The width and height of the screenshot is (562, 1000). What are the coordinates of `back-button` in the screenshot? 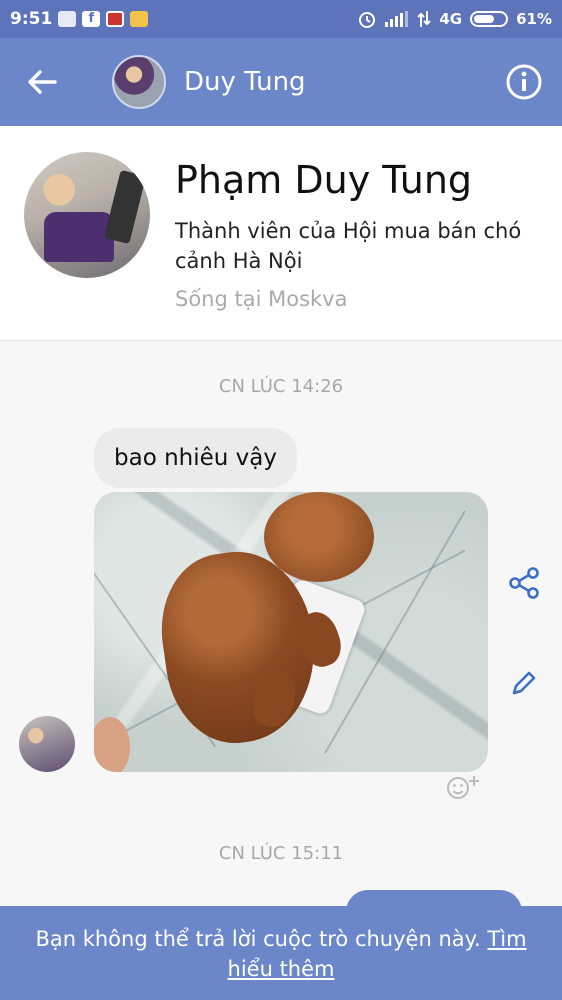 It's located at (42, 82).